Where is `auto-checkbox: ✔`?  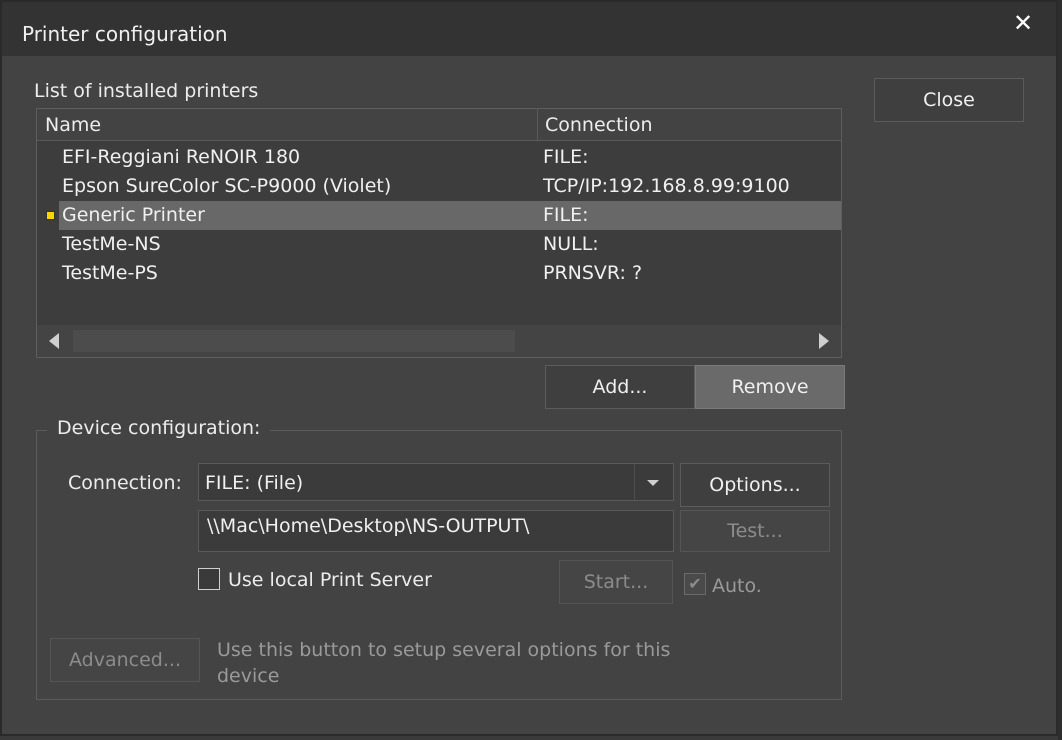 auto-checkbox: ✔ is located at coordinates (695, 584).